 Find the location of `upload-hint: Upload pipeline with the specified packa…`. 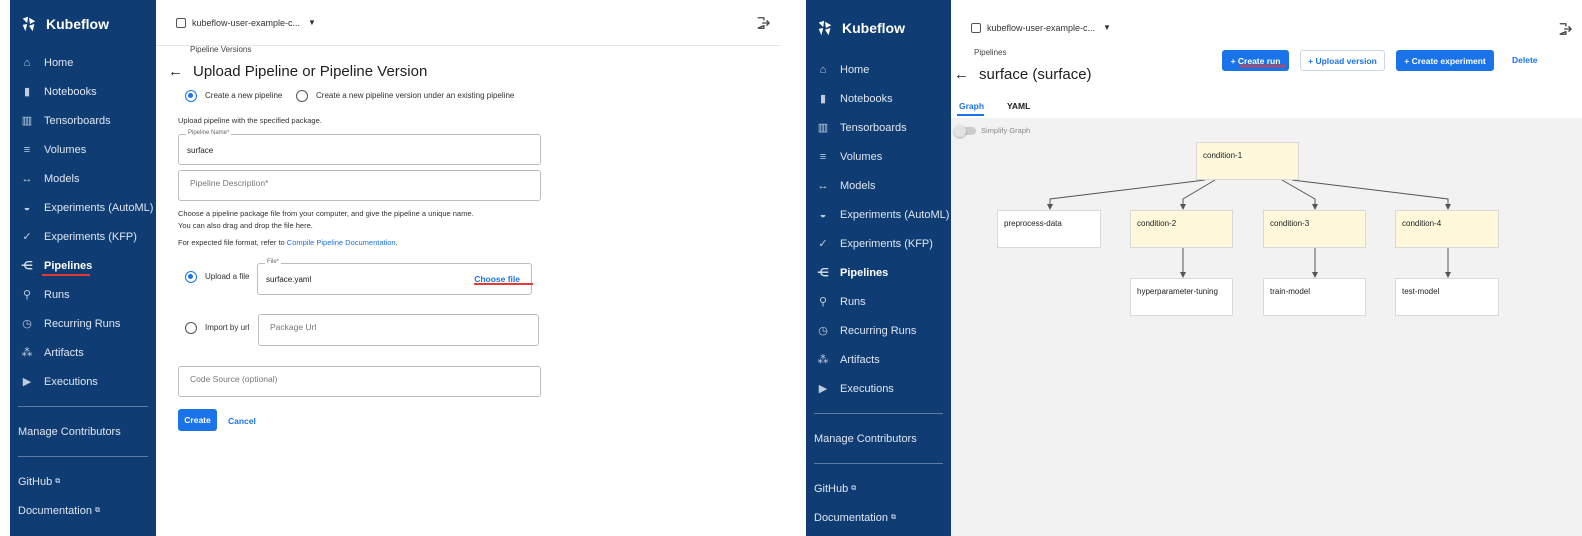

upload-hint: Upload pipeline with the specified packa… is located at coordinates (250, 120).